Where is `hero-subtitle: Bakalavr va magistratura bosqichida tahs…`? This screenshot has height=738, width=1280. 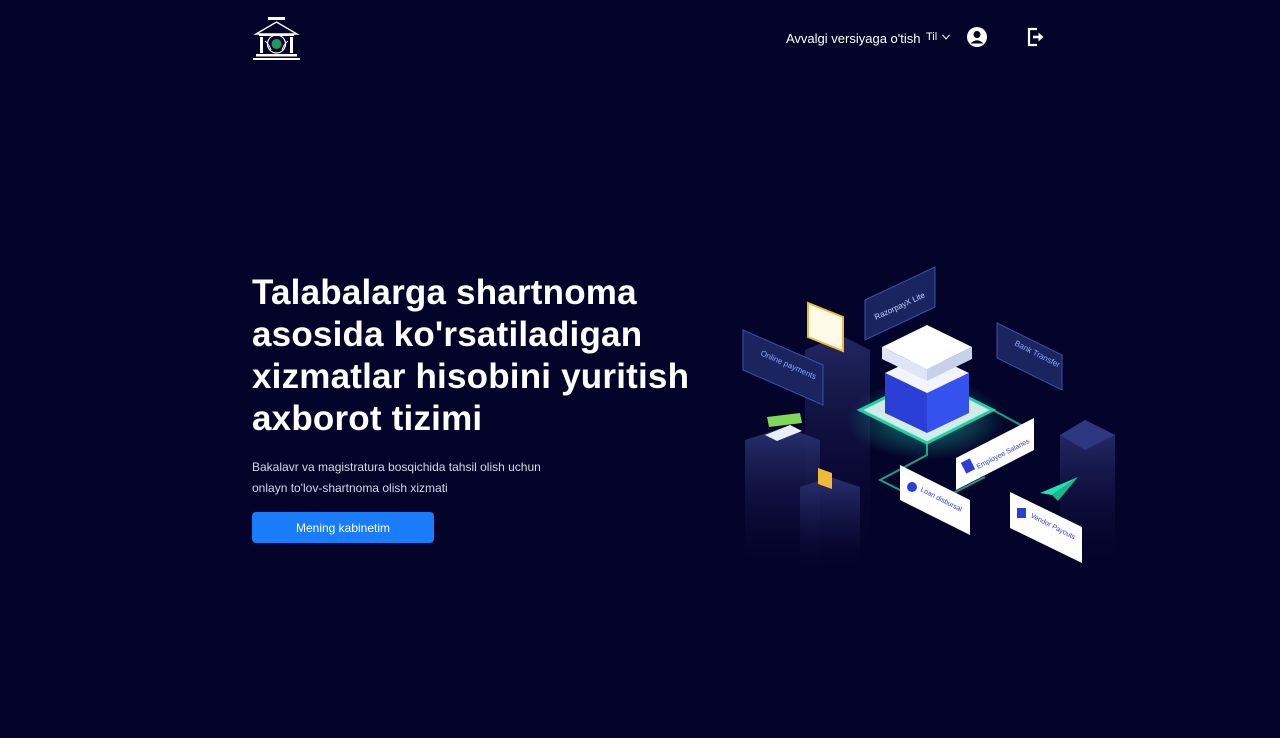
hero-subtitle: Bakalavr va magistratura bosqichida tahs… is located at coordinates (417, 478).